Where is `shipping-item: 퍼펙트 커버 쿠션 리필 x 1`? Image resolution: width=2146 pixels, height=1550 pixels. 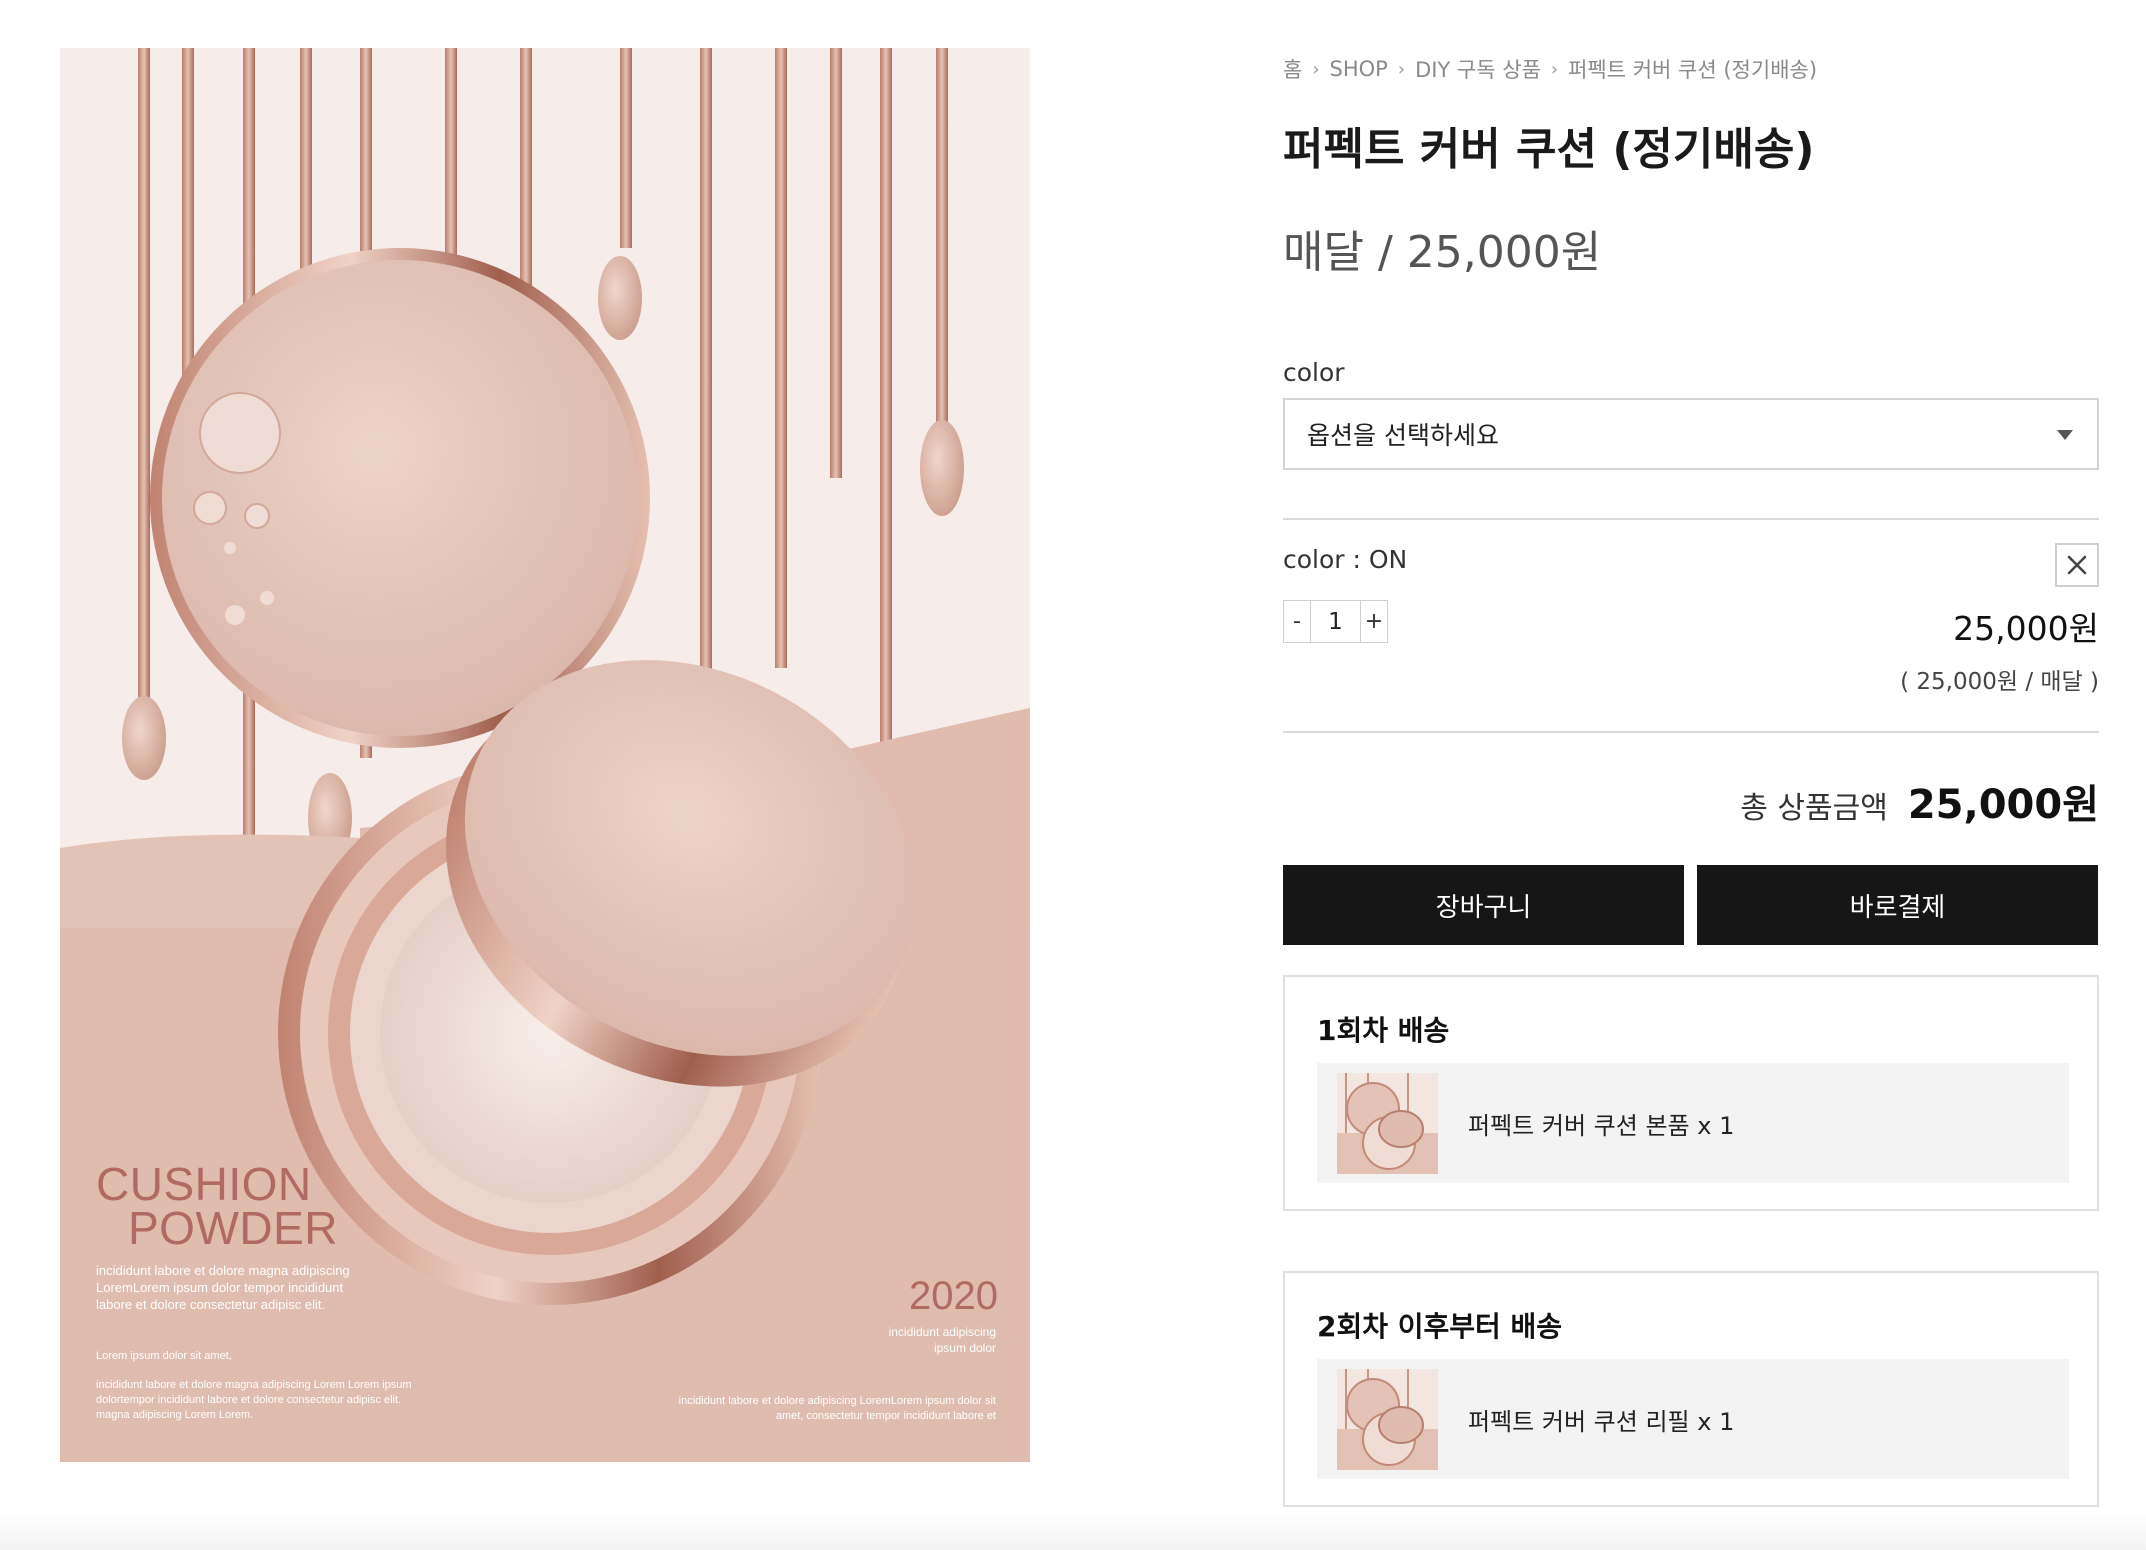 shipping-item: 퍼펙트 커버 쿠션 리필 x 1 is located at coordinates (1693, 1419).